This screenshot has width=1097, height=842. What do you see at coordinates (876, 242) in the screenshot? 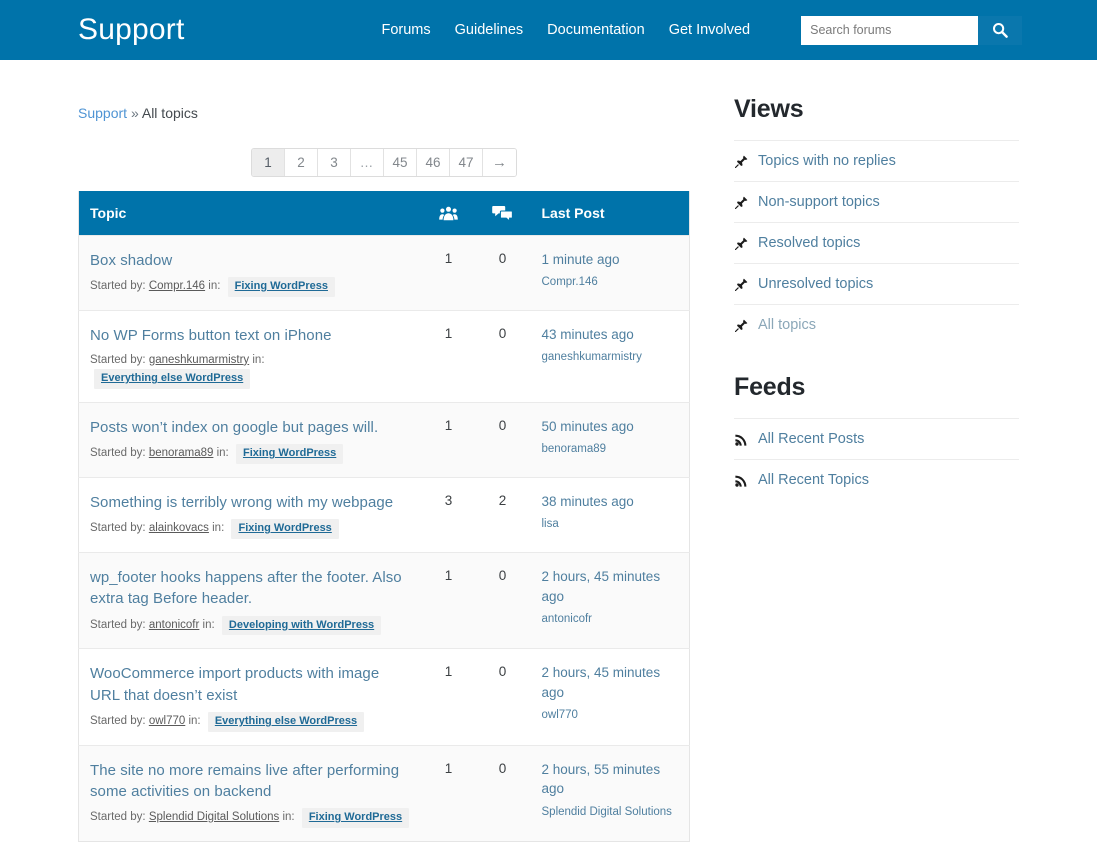
I see `sidebar-item-resolved-topics: Resolved topics` at bounding box center [876, 242].